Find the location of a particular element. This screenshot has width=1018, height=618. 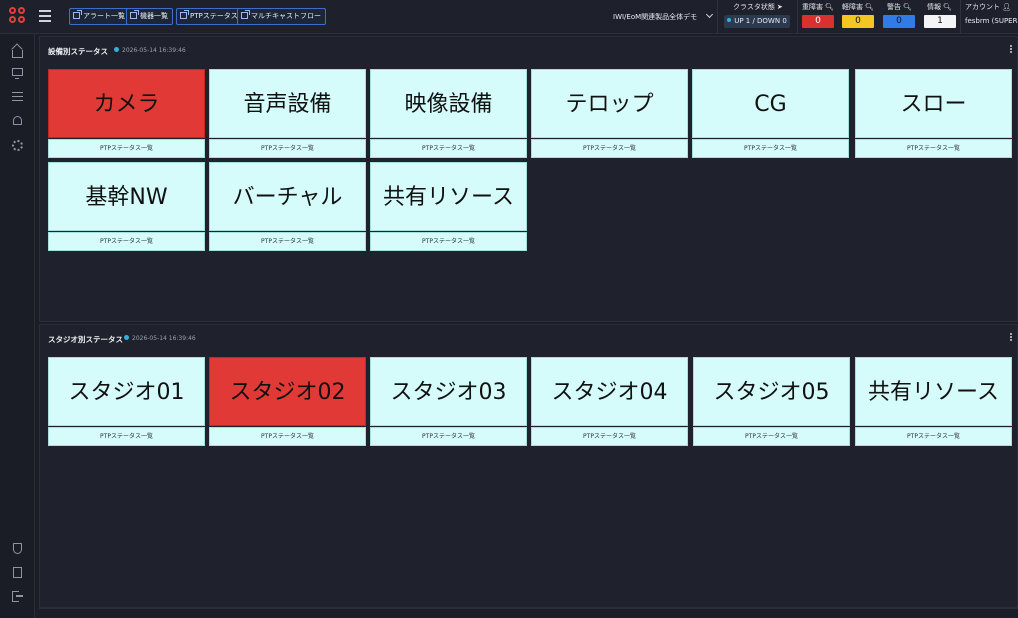

tile-label: CG is located at coordinates (770, 103).